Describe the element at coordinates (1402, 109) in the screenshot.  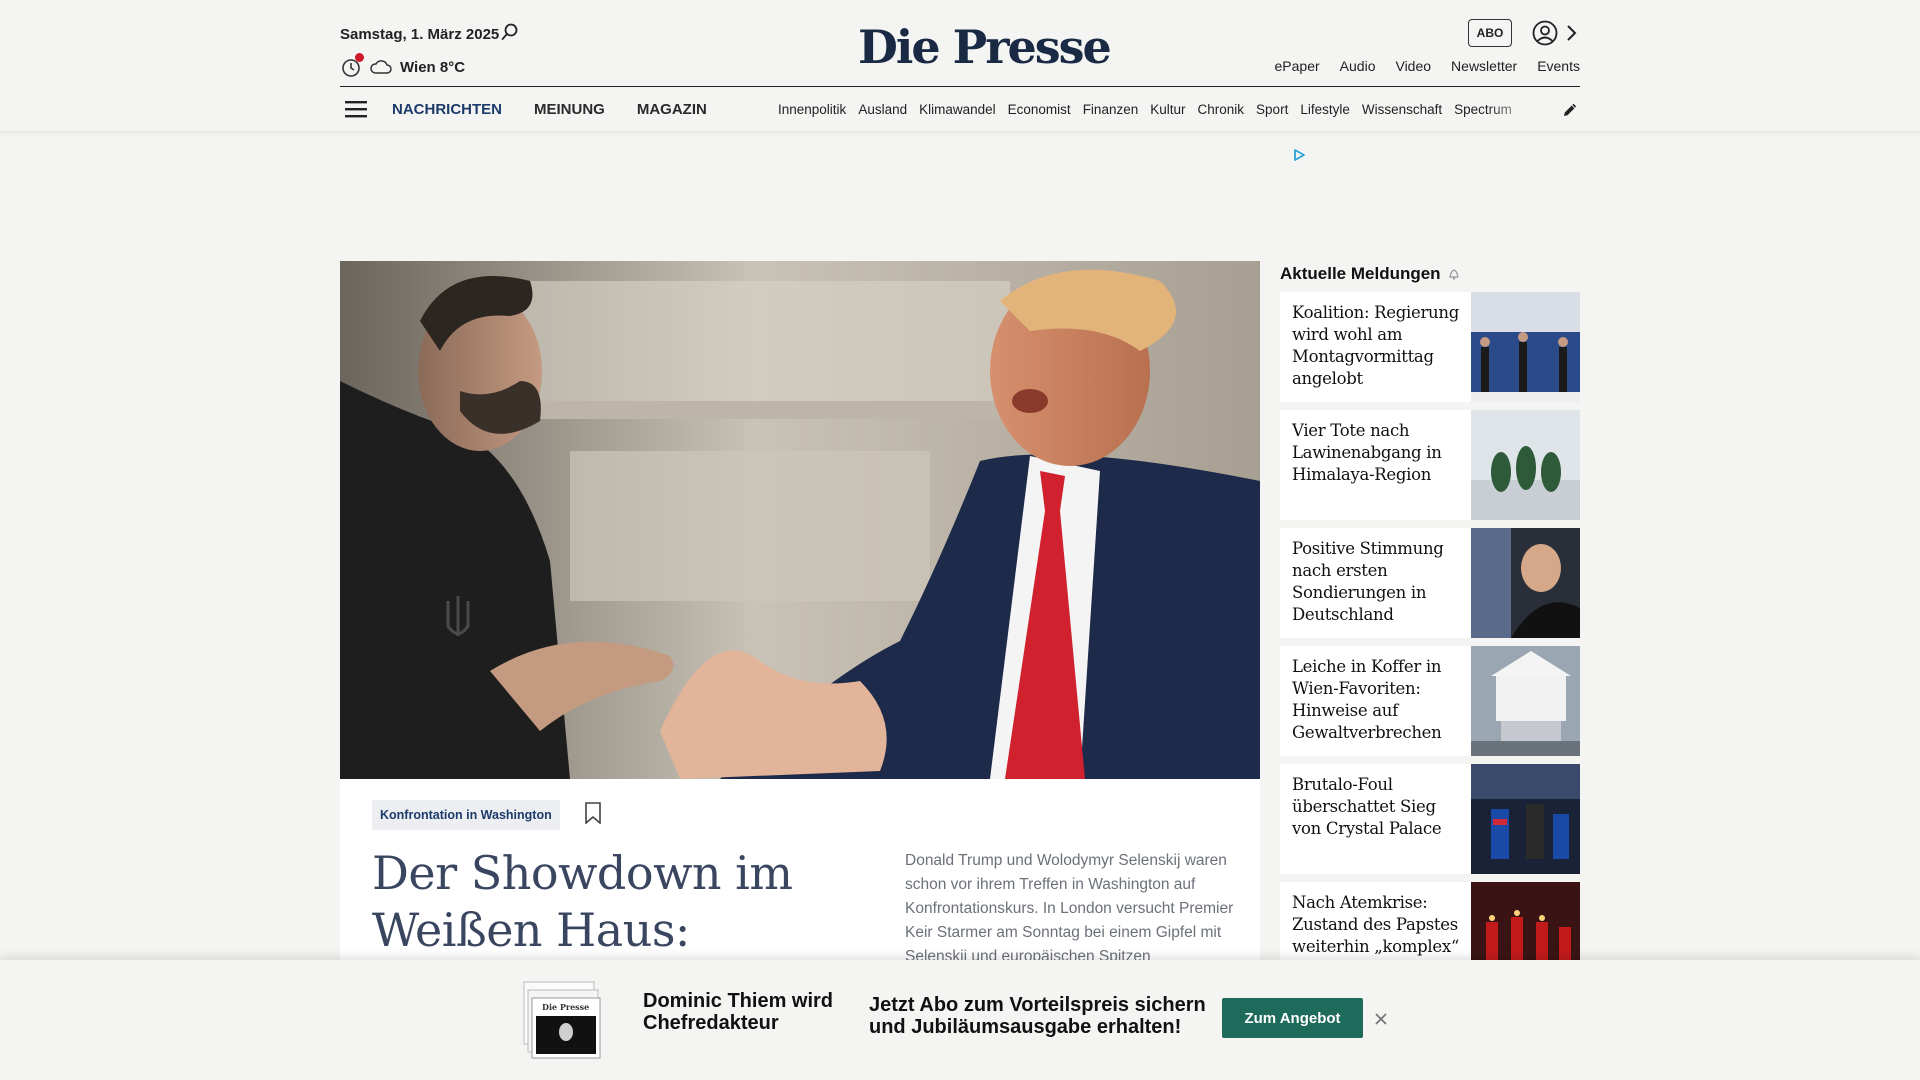
I see `nav-wissenschaft: Wissenschaft` at that location.